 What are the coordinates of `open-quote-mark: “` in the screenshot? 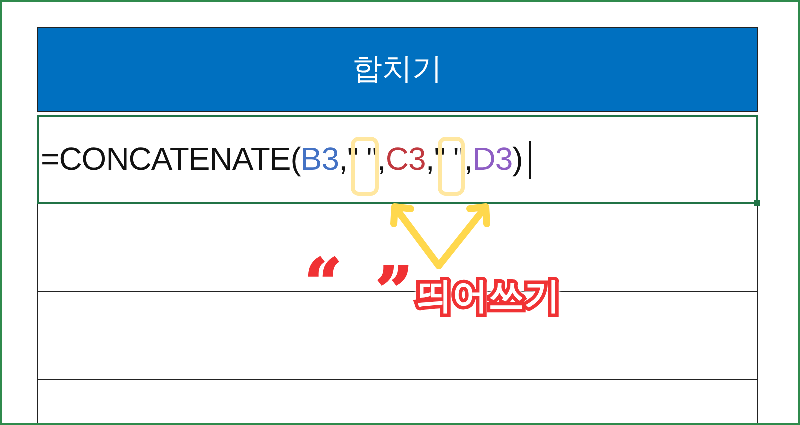 It's located at (323, 278).